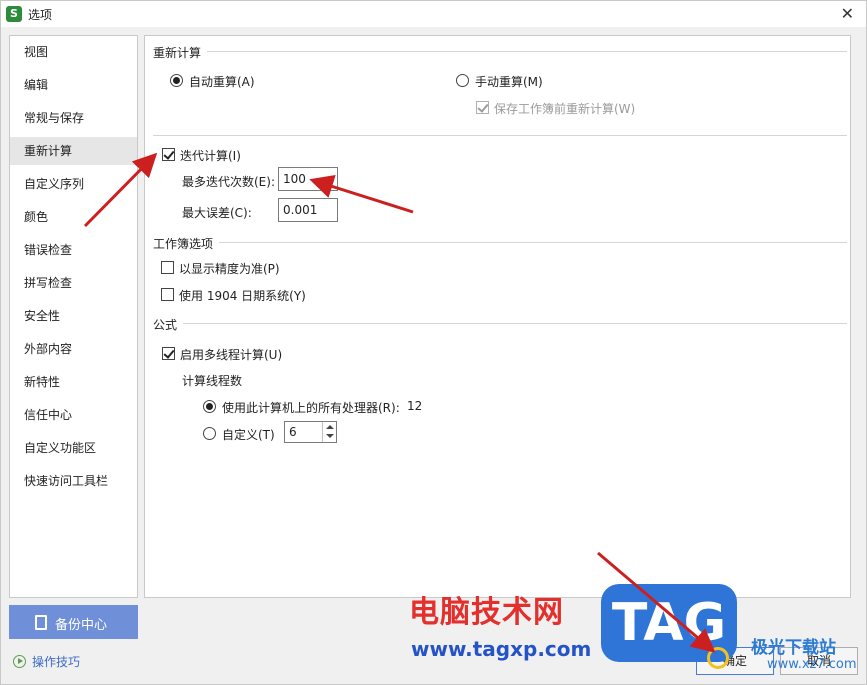  Describe the element at coordinates (167, 267) in the screenshot. I see `precision-as-displayed-checkbox` at that location.